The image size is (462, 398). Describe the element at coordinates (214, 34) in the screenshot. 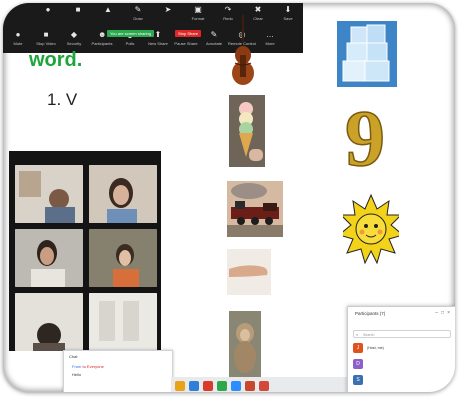

I see `annotate-icon: ✎` at that location.